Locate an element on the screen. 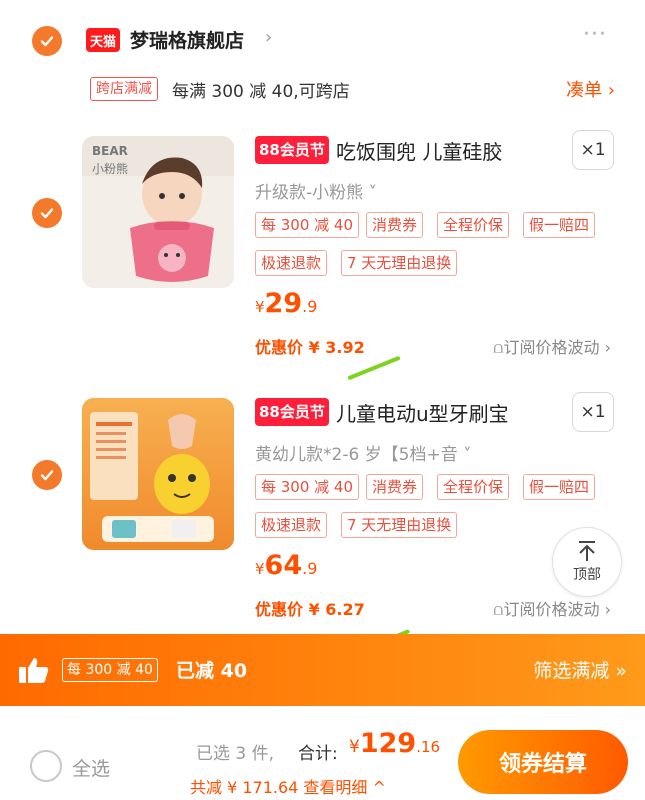  back-to-top-label: 顶部 is located at coordinates (587, 575).